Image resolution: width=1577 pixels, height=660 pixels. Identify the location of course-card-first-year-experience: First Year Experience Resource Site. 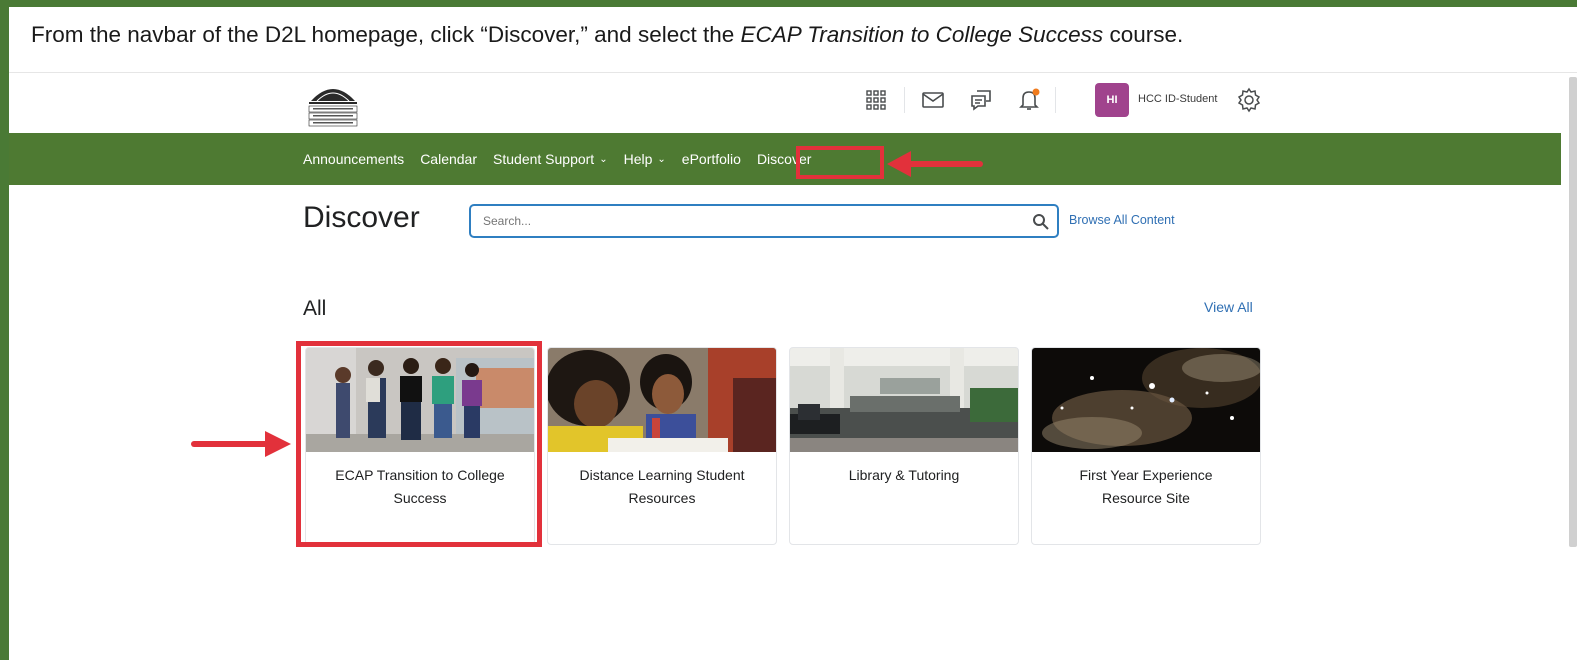
(1146, 446).